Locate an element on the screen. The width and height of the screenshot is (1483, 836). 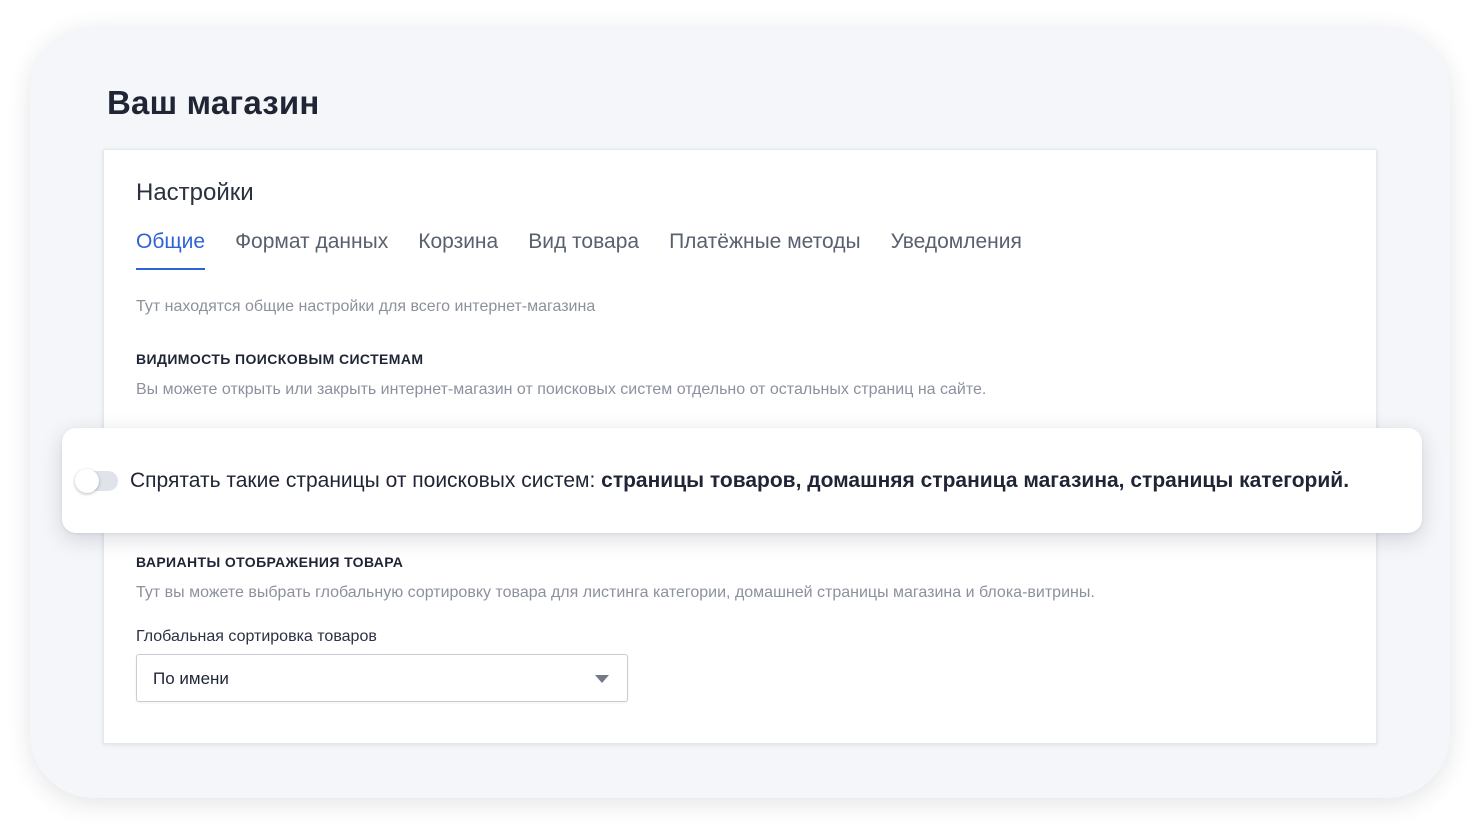
sort-select-value: По имени is located at coordinates (191, 678).